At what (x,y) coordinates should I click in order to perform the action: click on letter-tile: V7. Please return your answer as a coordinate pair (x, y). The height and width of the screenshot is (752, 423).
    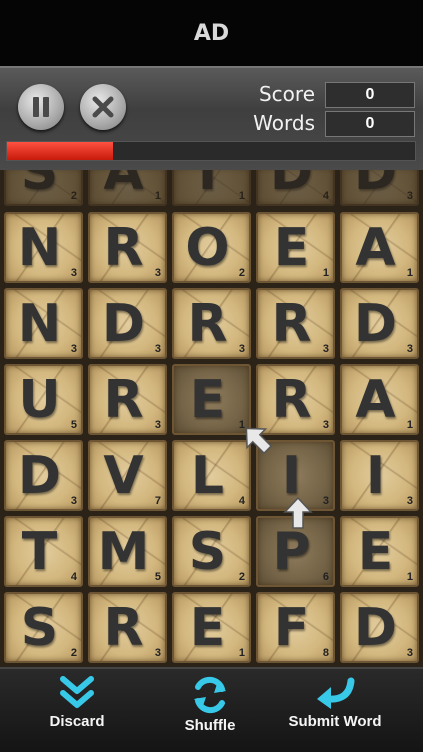
    Looking at the image, I should click on (127, 475).